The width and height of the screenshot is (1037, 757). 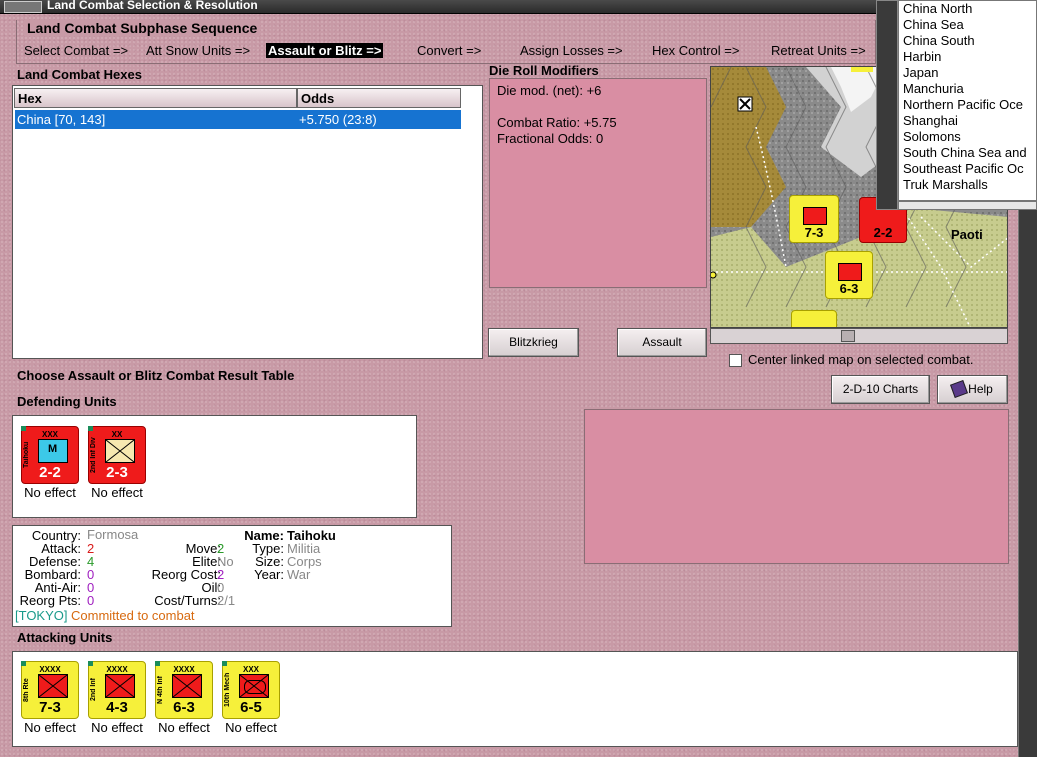 I want to click on list-scrollbar, so click(x=887, y=105).